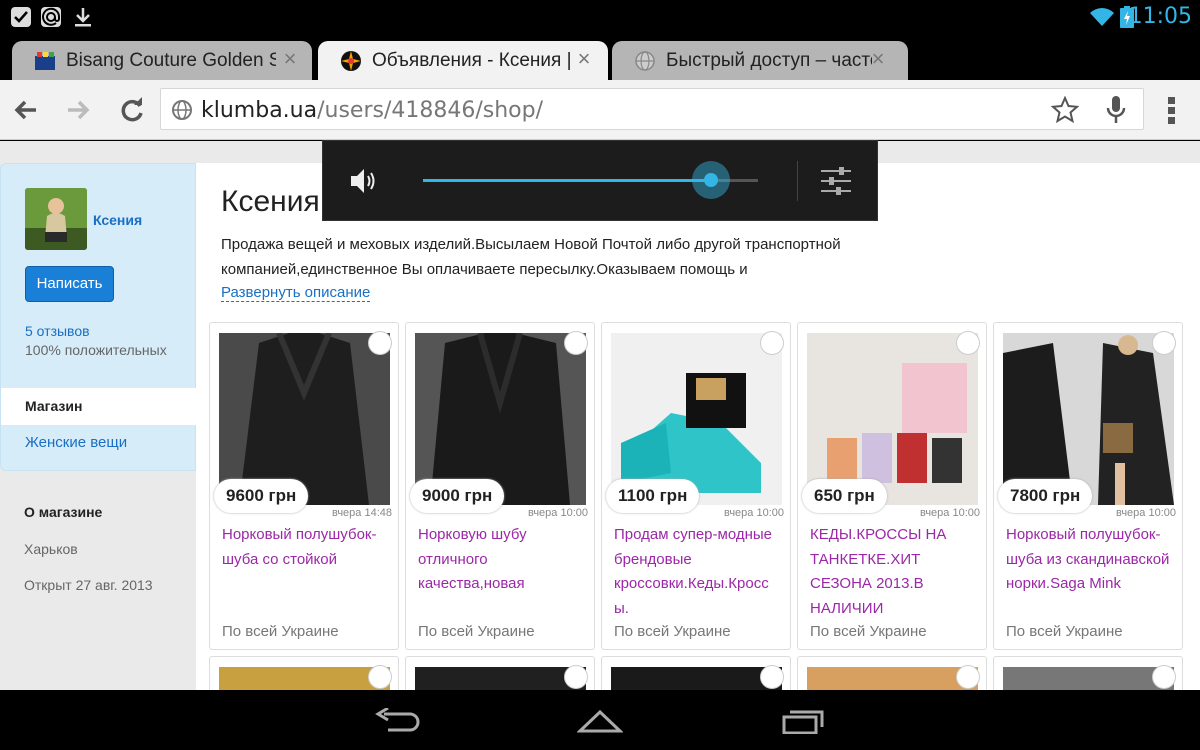  Describe the element at coordinates (117, 220) in the screenshot. I see `user-name-link: Ксения` at that location.